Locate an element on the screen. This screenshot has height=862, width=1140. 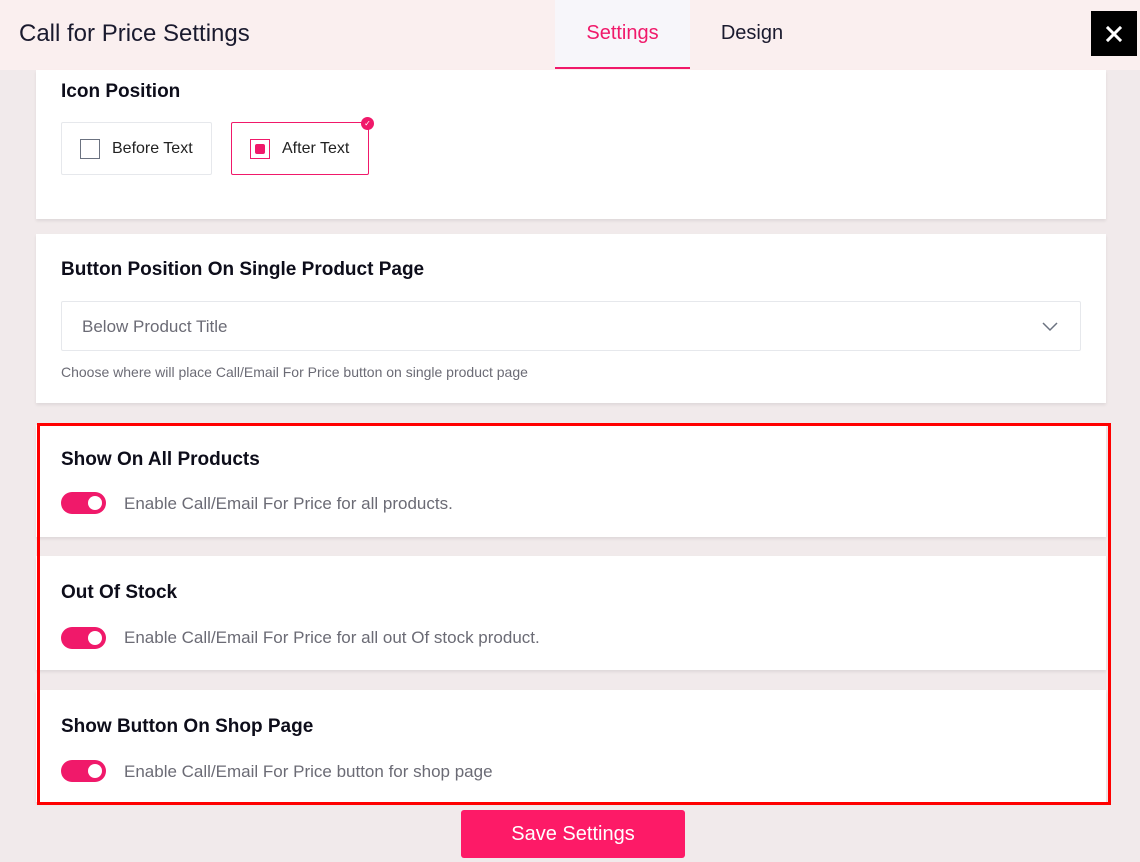
close-button is located at coordinates (1114, 33).